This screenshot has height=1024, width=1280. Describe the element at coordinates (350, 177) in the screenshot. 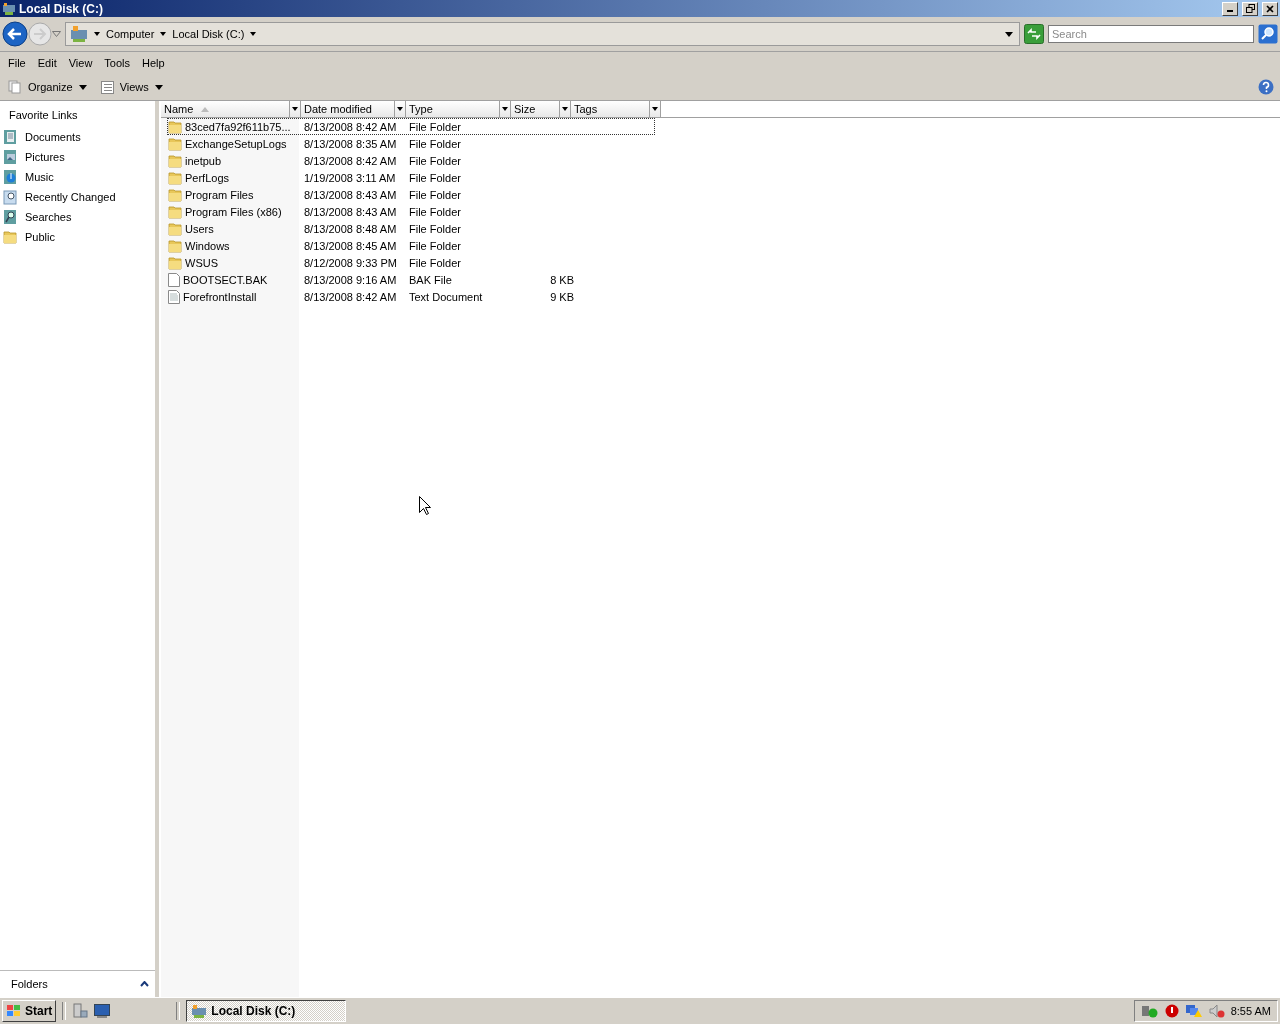

I see `table-cell: 1/19/2008 3:11 AM` at that location.